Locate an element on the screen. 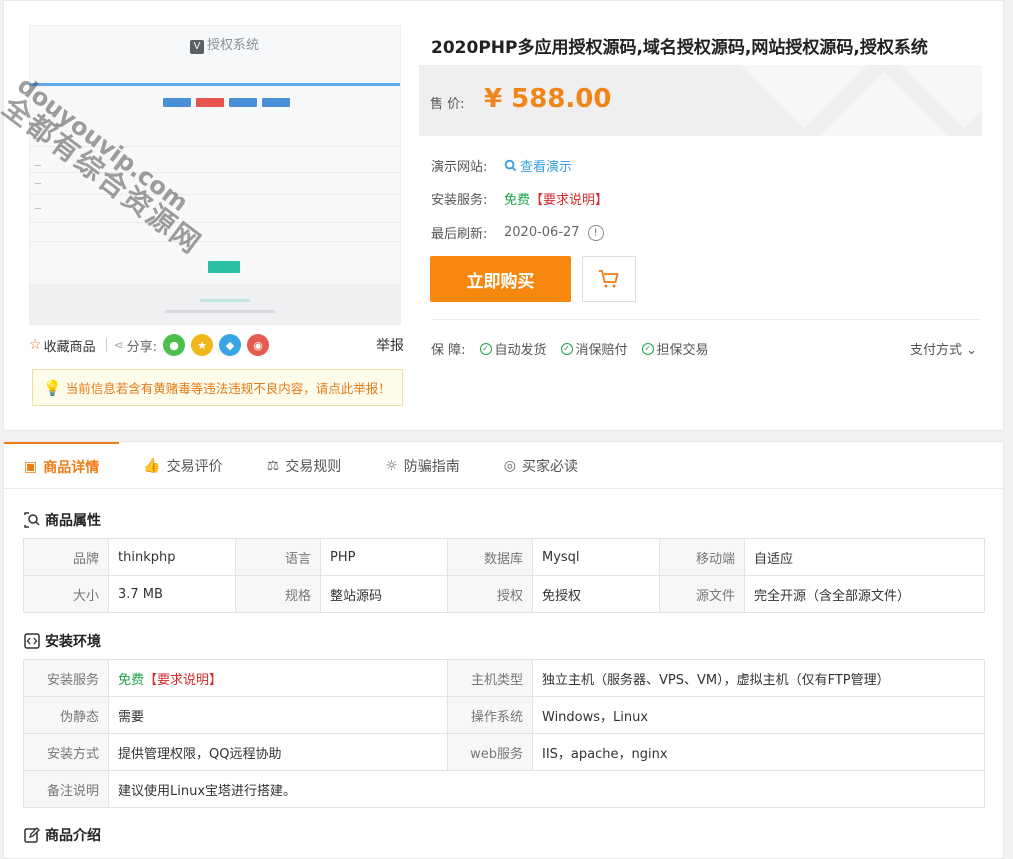 This screenshot has height=859, width=1013. guarantee-compensation: ✓ 消保赔付 is located at coordinates (594, 348).